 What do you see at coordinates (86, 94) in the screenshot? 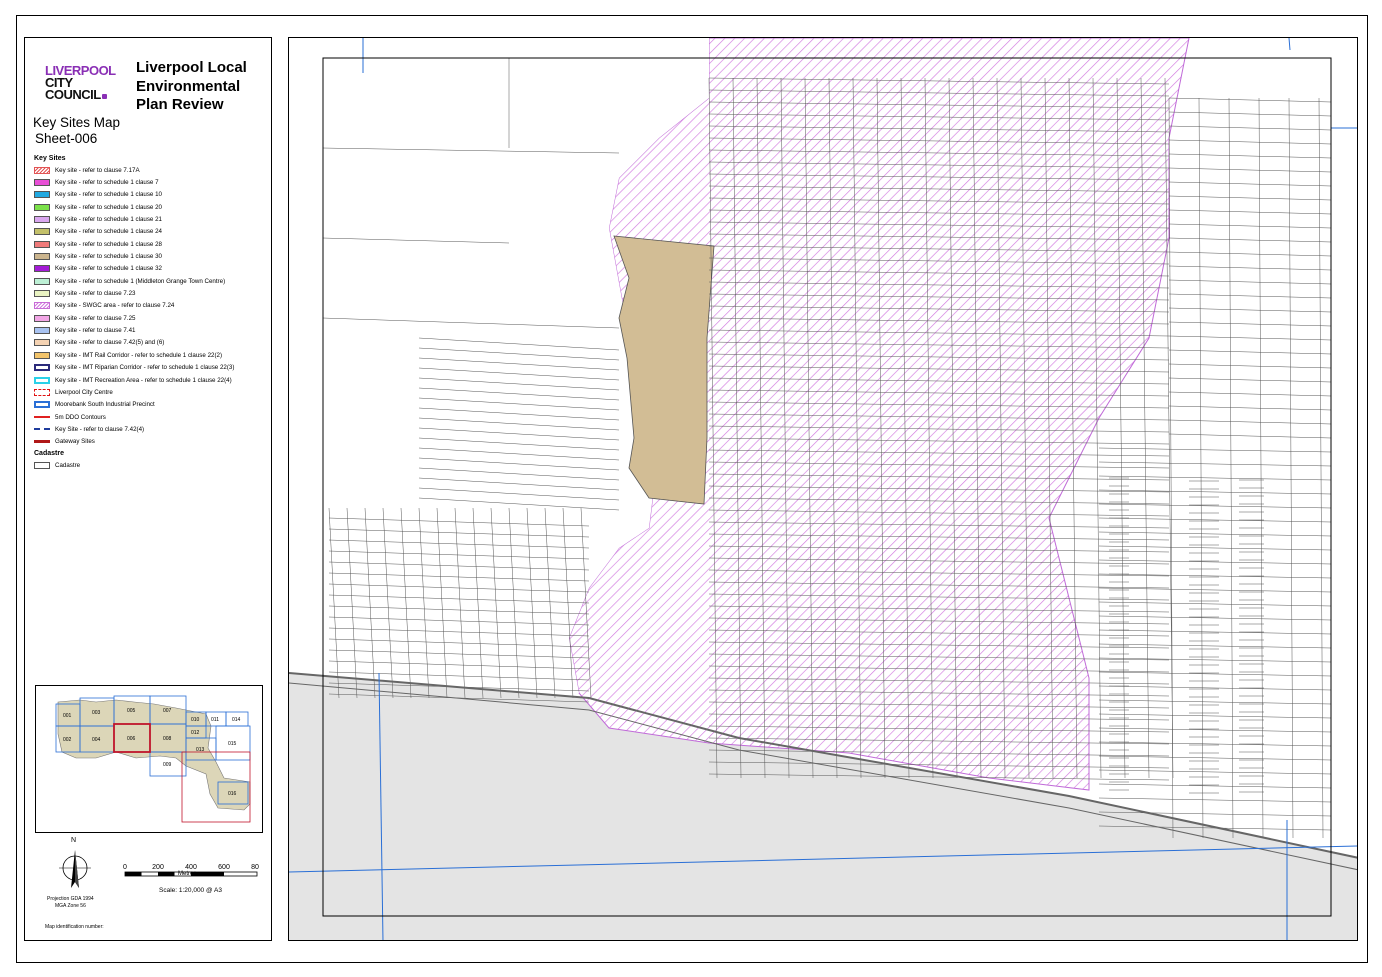
I see `logo-line-3: COUNCIL` at bounding box center [86, 94].